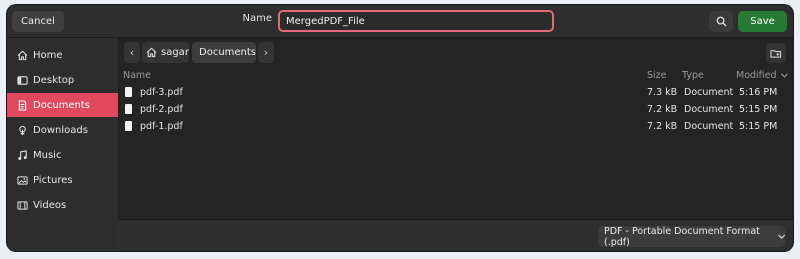  I want to click on sidebar-item-videos: Videos, so click(62, 205).